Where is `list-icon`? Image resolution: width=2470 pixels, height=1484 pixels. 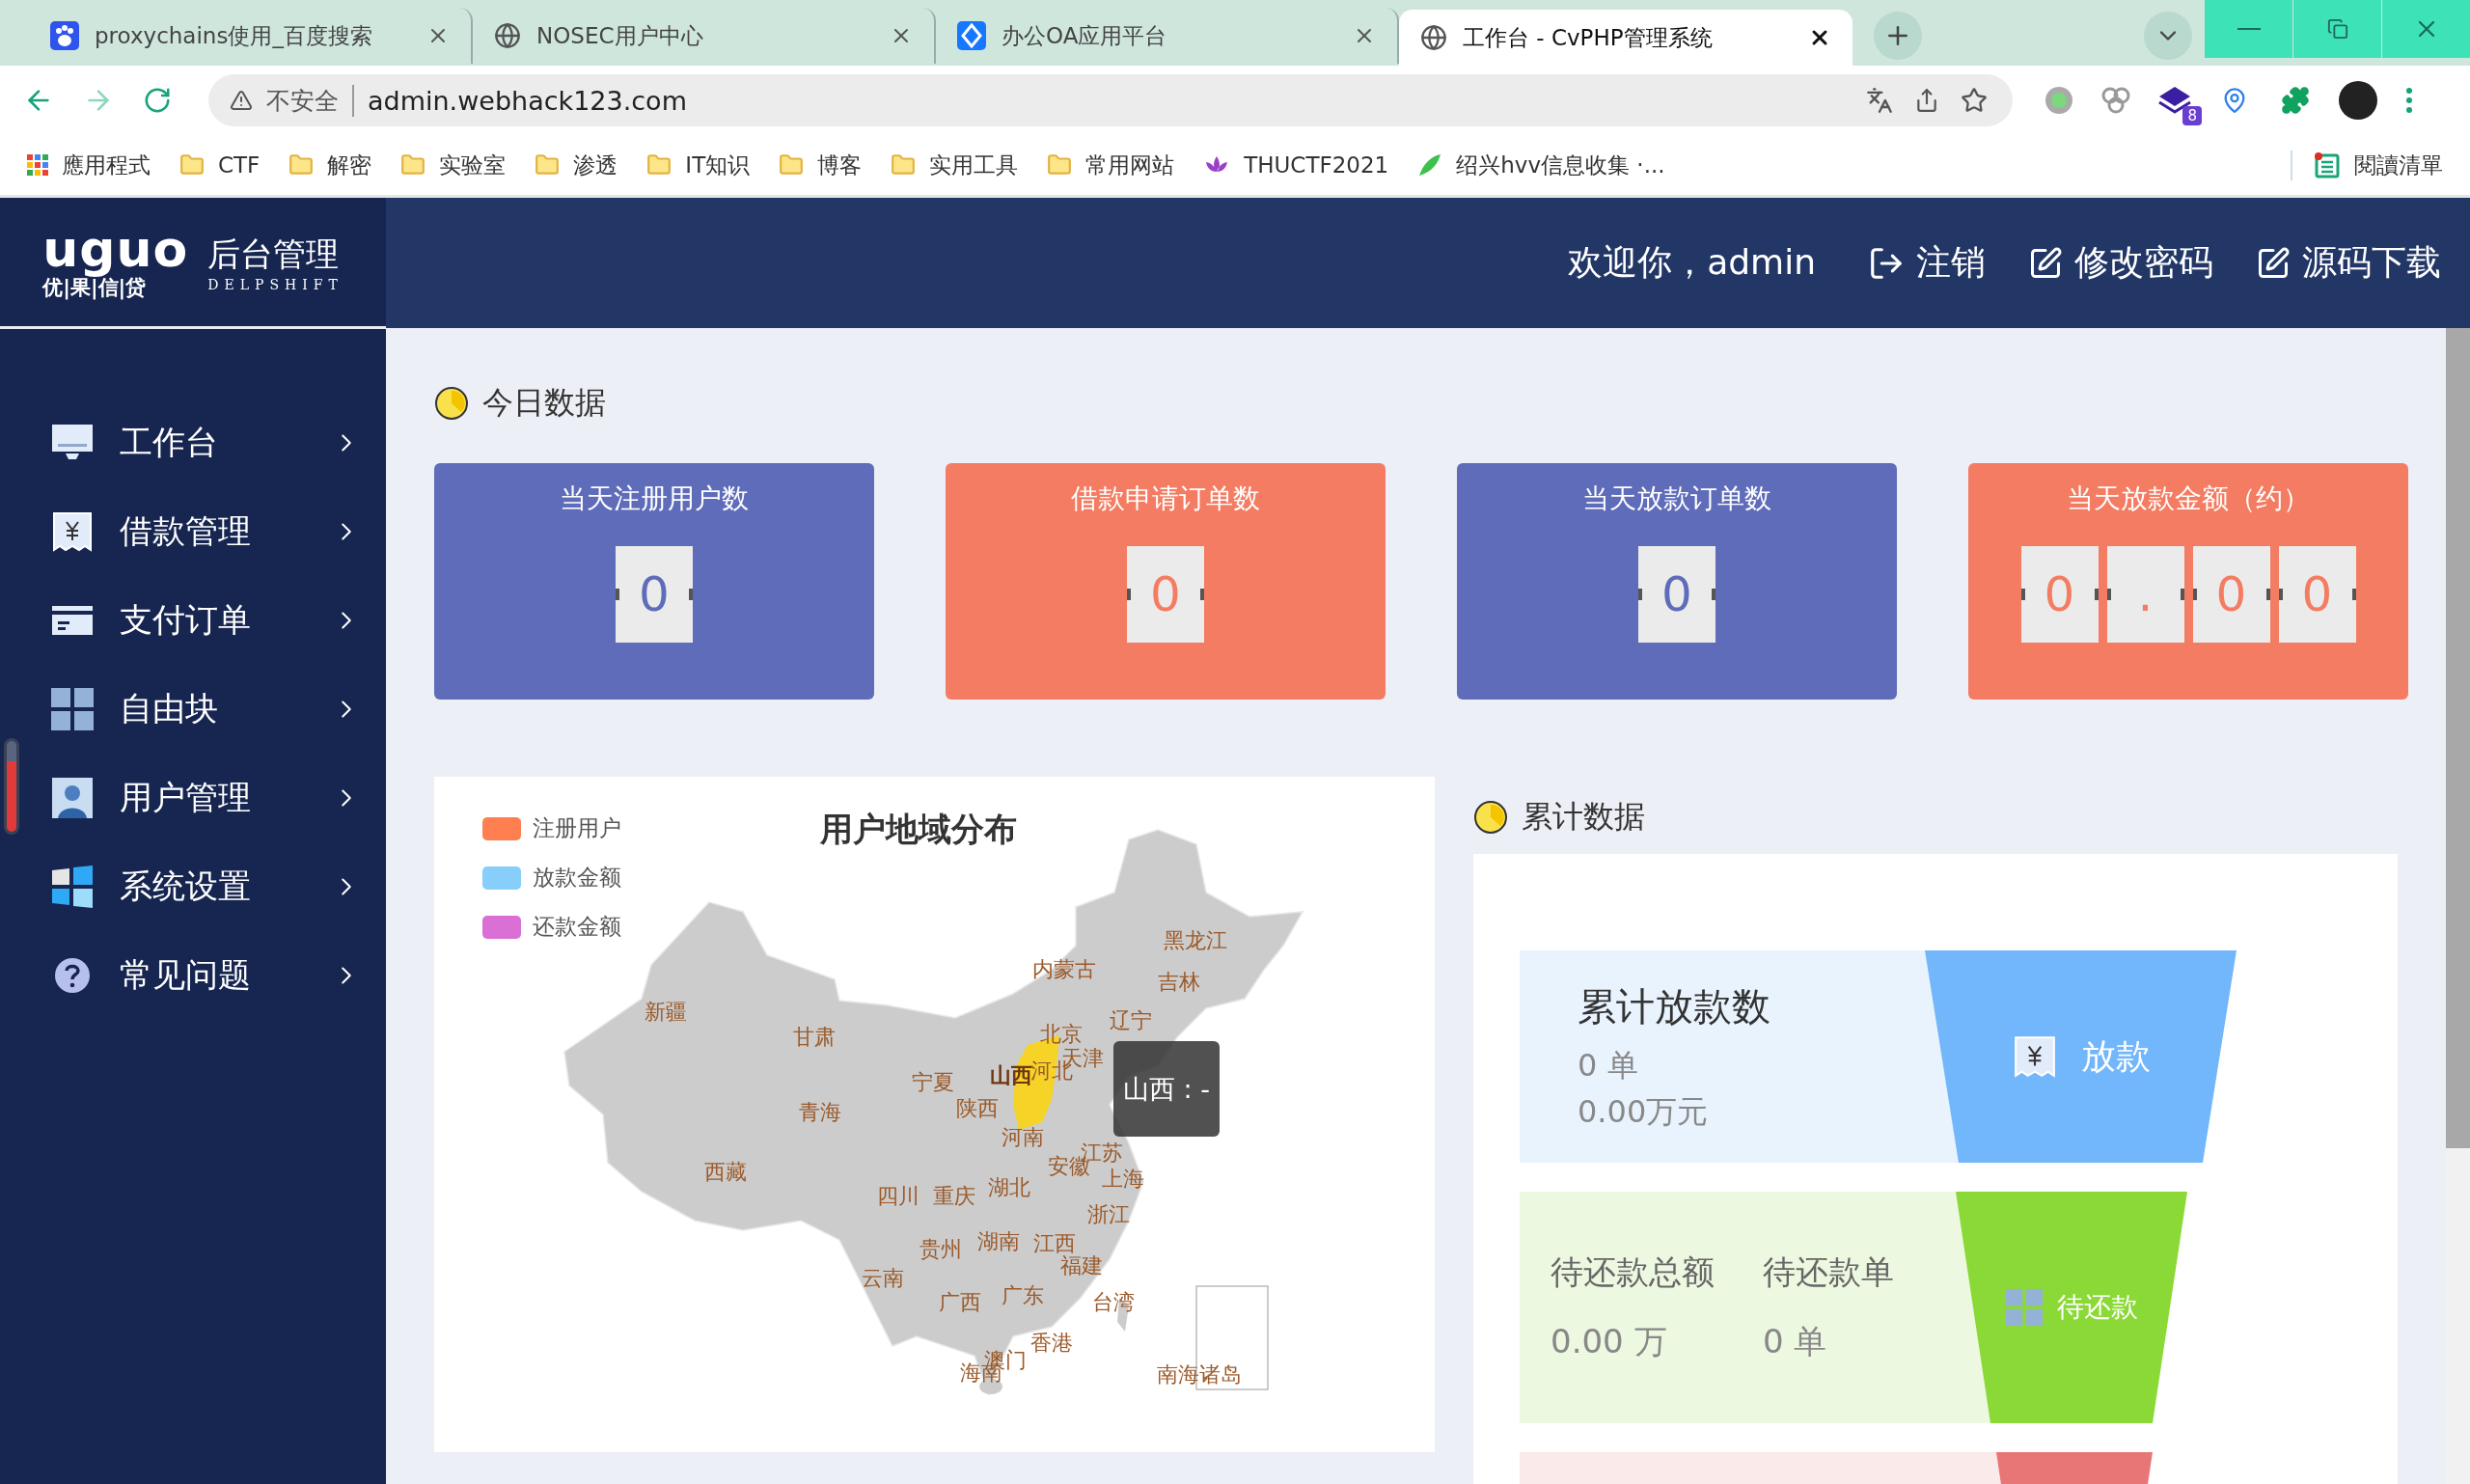
list-icon is located at coordinates (2327, 165).